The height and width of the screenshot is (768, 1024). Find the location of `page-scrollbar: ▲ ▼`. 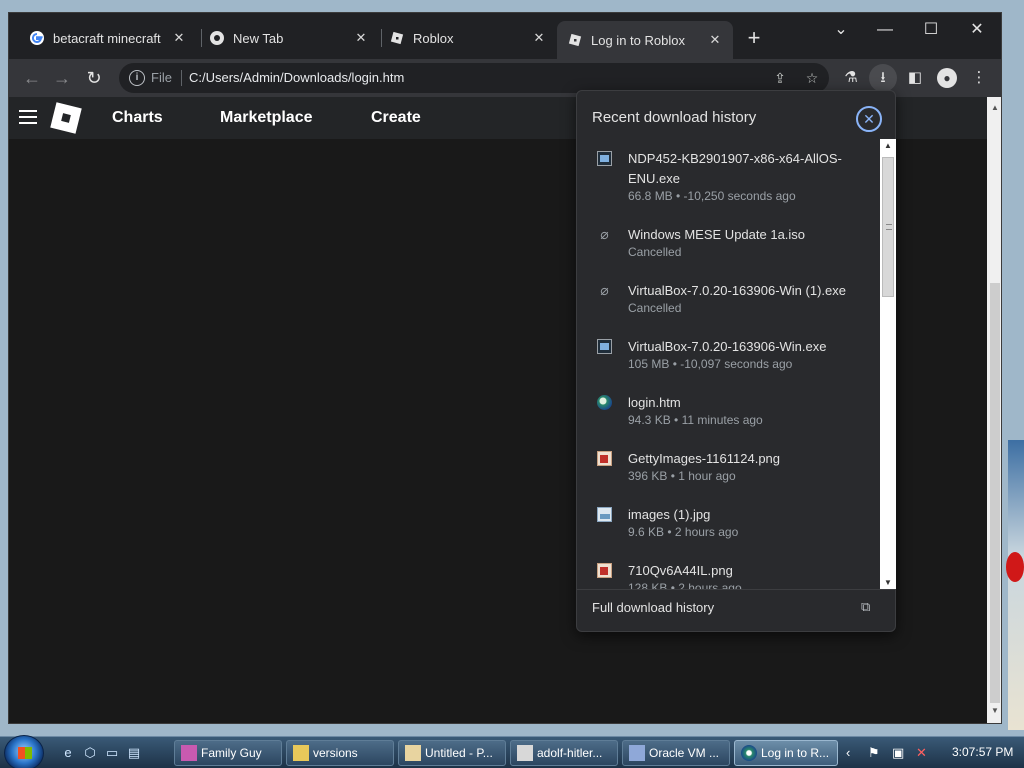

page-scrollbar: ▲ ▼ is located at coordinates (994, 410).